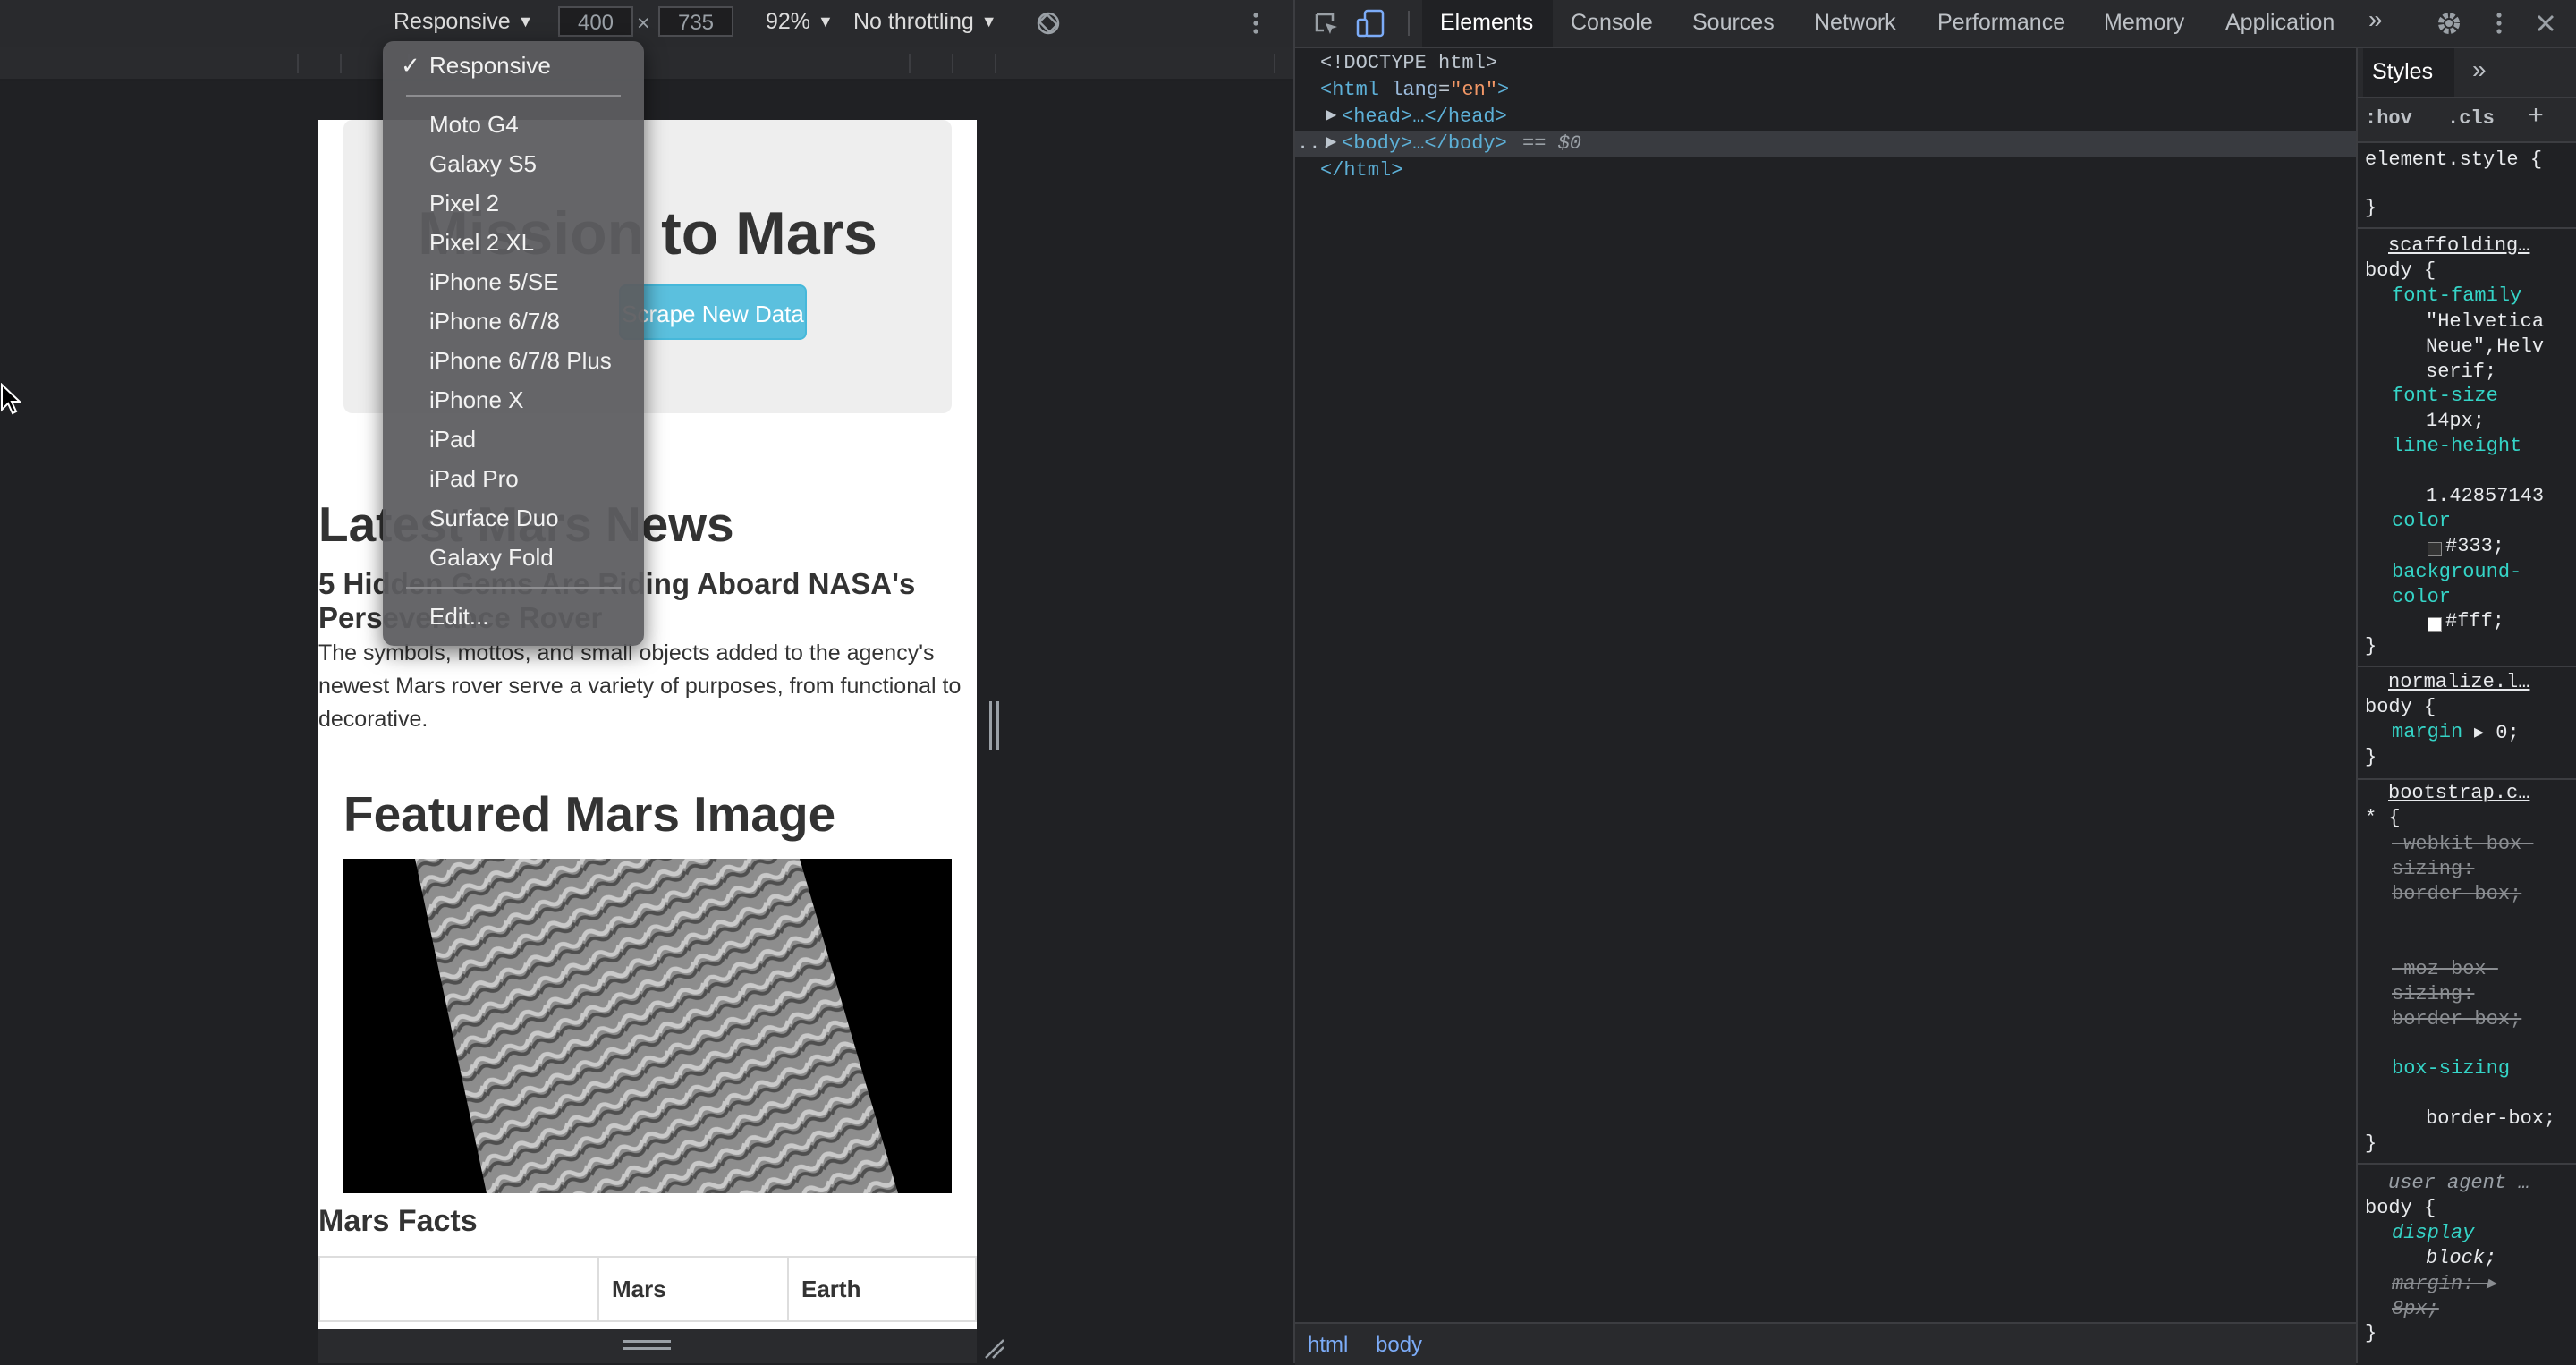  Describe the element at coordinates (474, 479) in the screenshot. I see `menu-item-ipad-pro: iPad Pro` at that location.